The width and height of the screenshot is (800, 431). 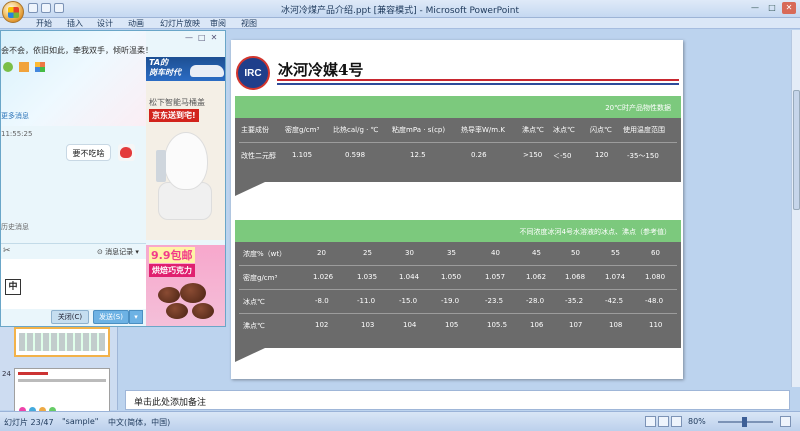 What do you see at coordinates (189, 37) in the screenshot?
I see `chat-minimize-button: —` at bounding box center [189, 37].